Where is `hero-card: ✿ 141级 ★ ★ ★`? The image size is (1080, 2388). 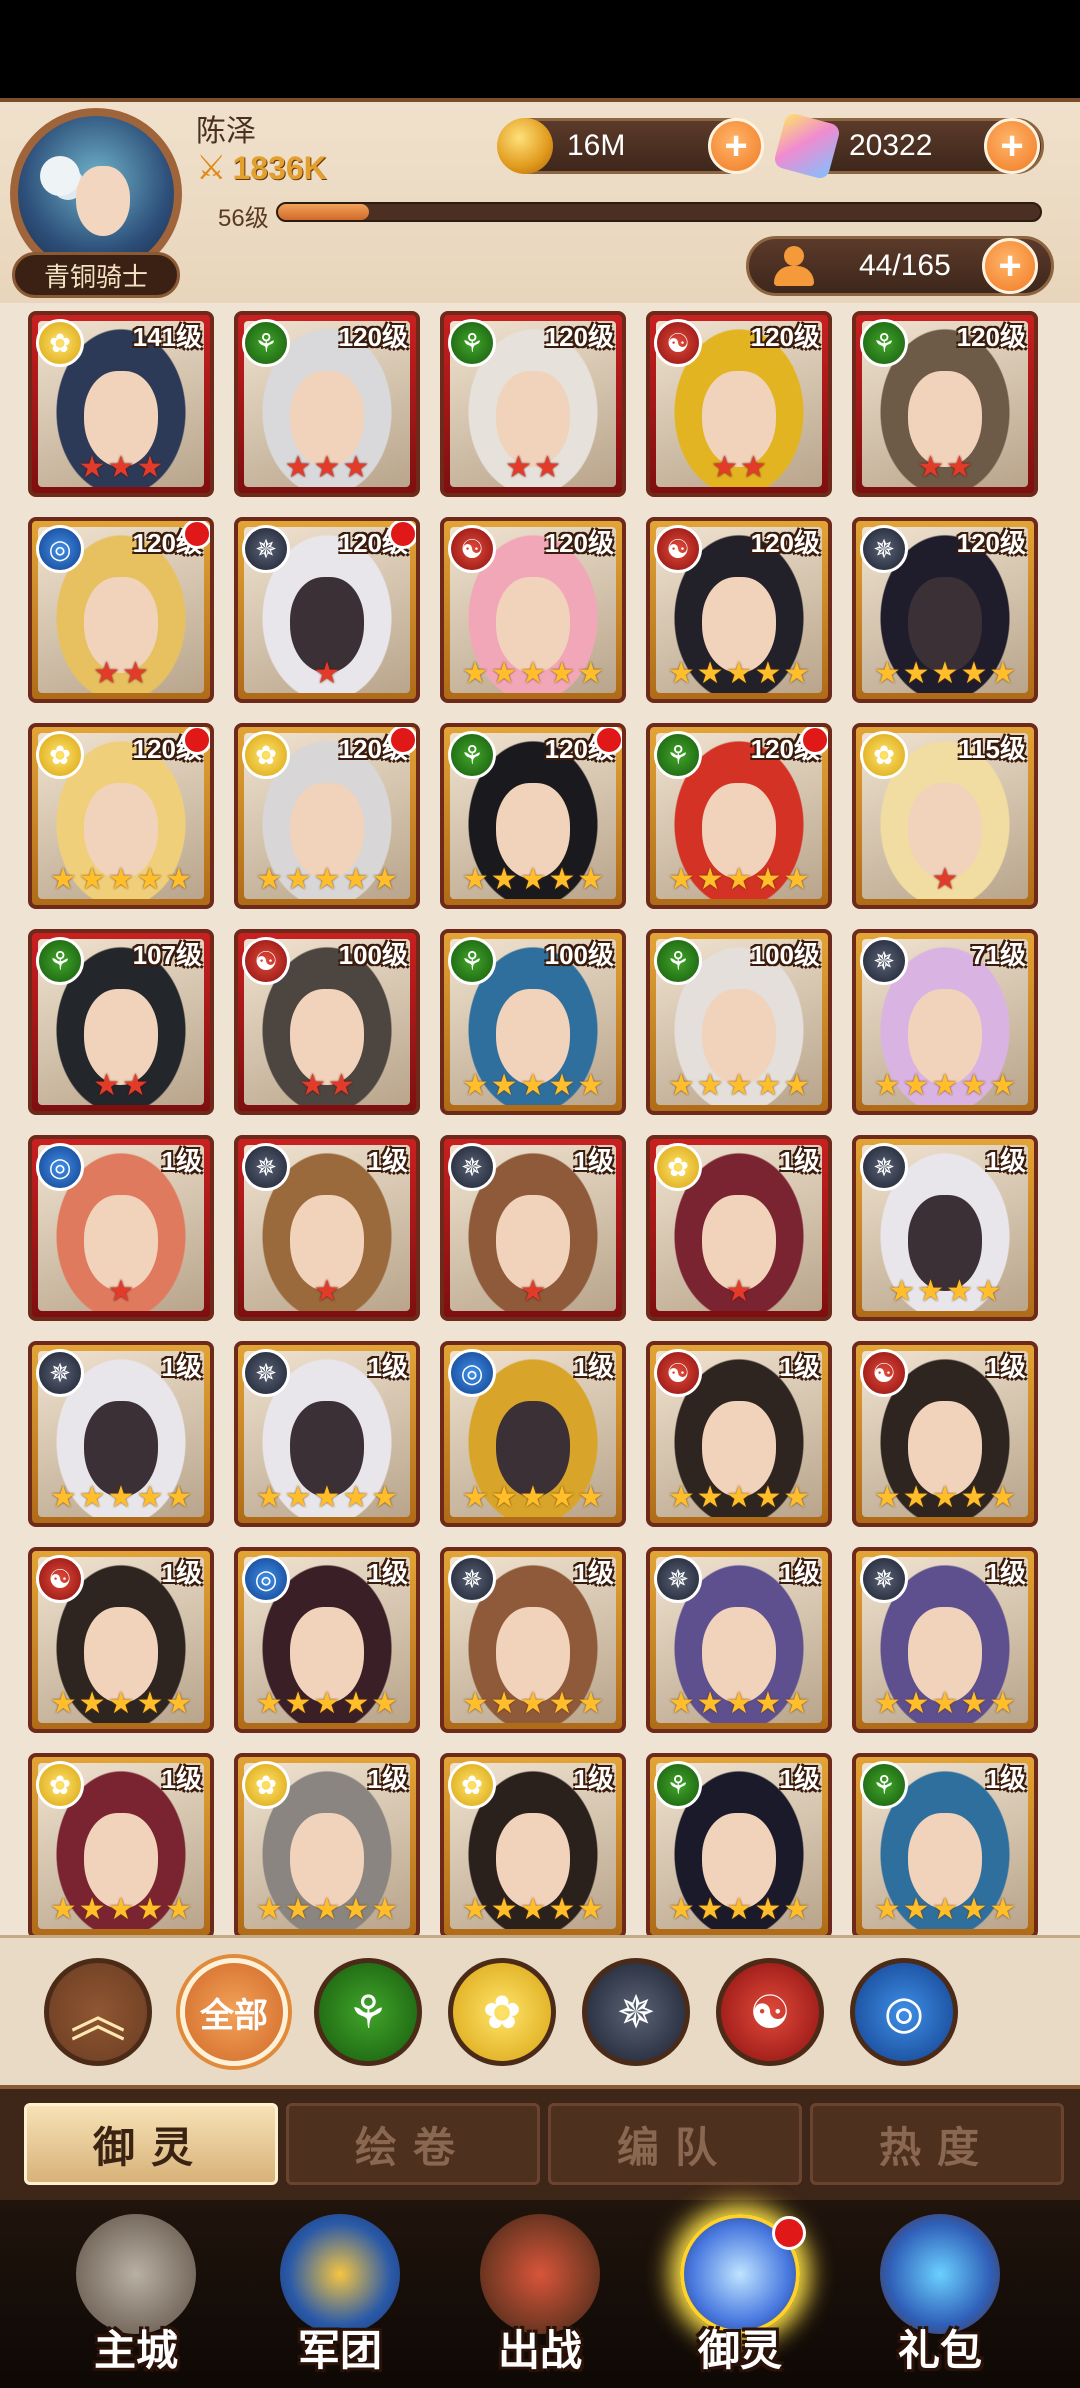
hero-card: ✿ 141级 ★ ★ ★ is located at coordinates (121, 404).